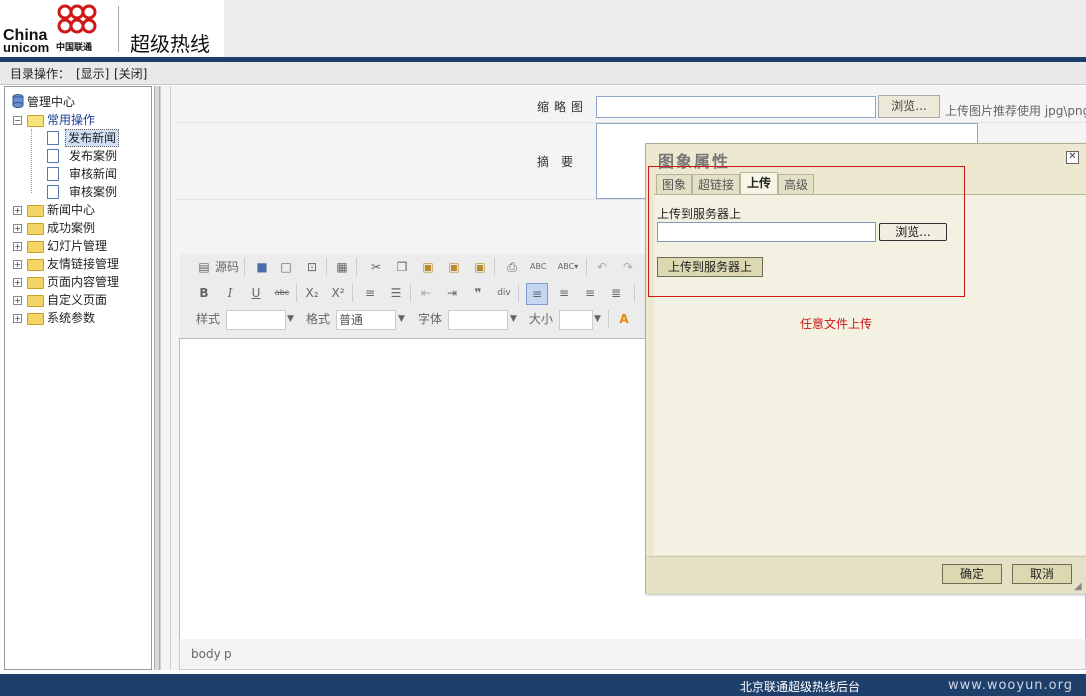 This screenshot has height=696, width=1086. What do you see at coordinates (402, 267) in the screenshot?
I see `copy-icon: ❐` at bounding box center [402, 267].